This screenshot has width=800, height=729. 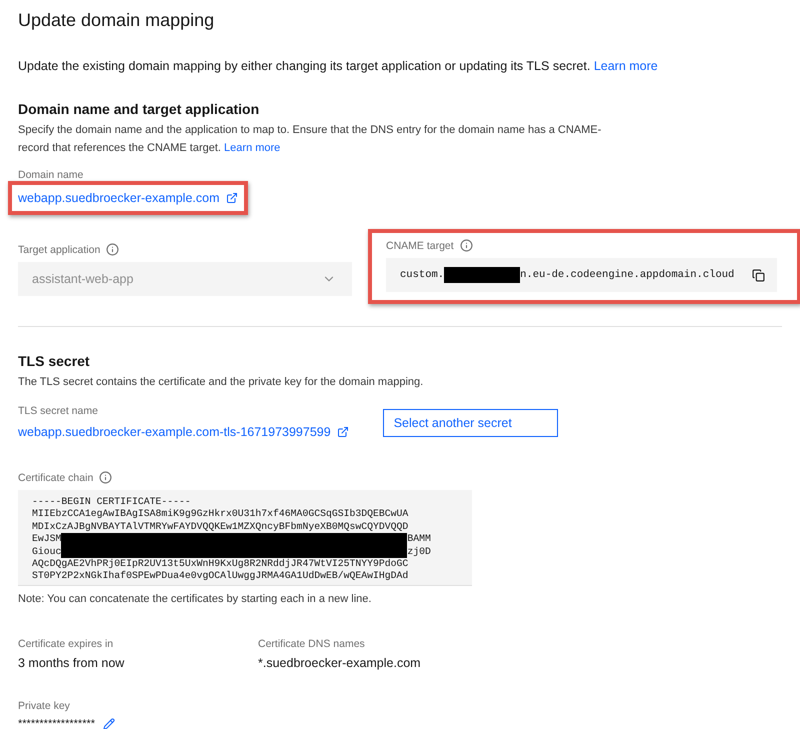 What do you see at coordinates (195, 599) in the screenshot?
I see `note-text: Note: You can concatenate the certificates by starting each in a new line.` at bounding box center [195, 599].